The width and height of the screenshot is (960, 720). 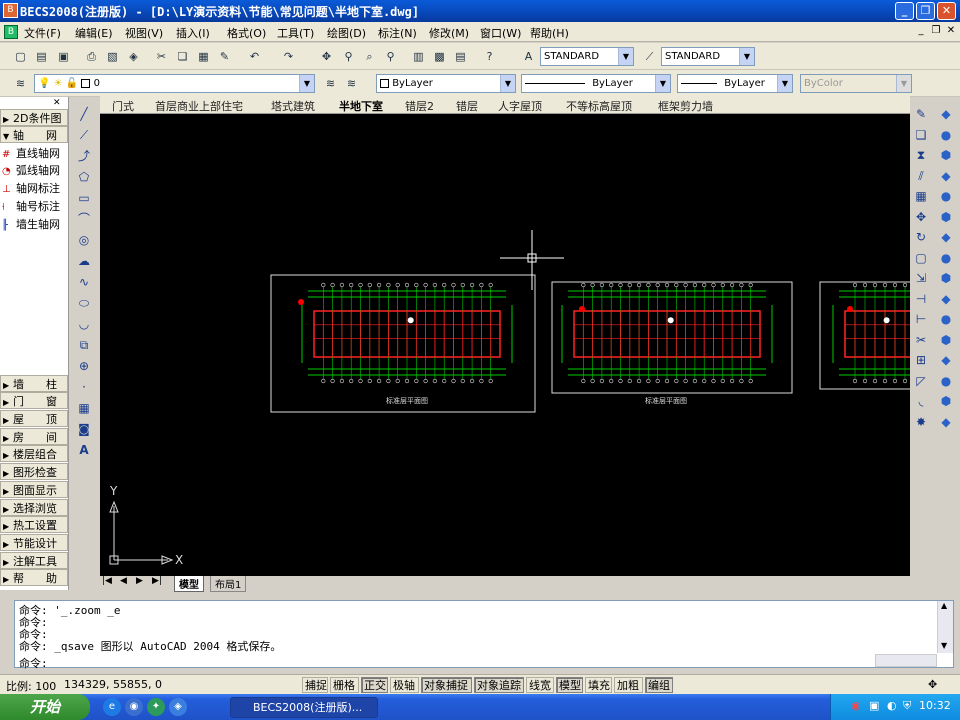 What do you see at coordinates (20, 56) in the screenshot?
I see `new-file-icon: ▢` at bounding box center [20, 56].